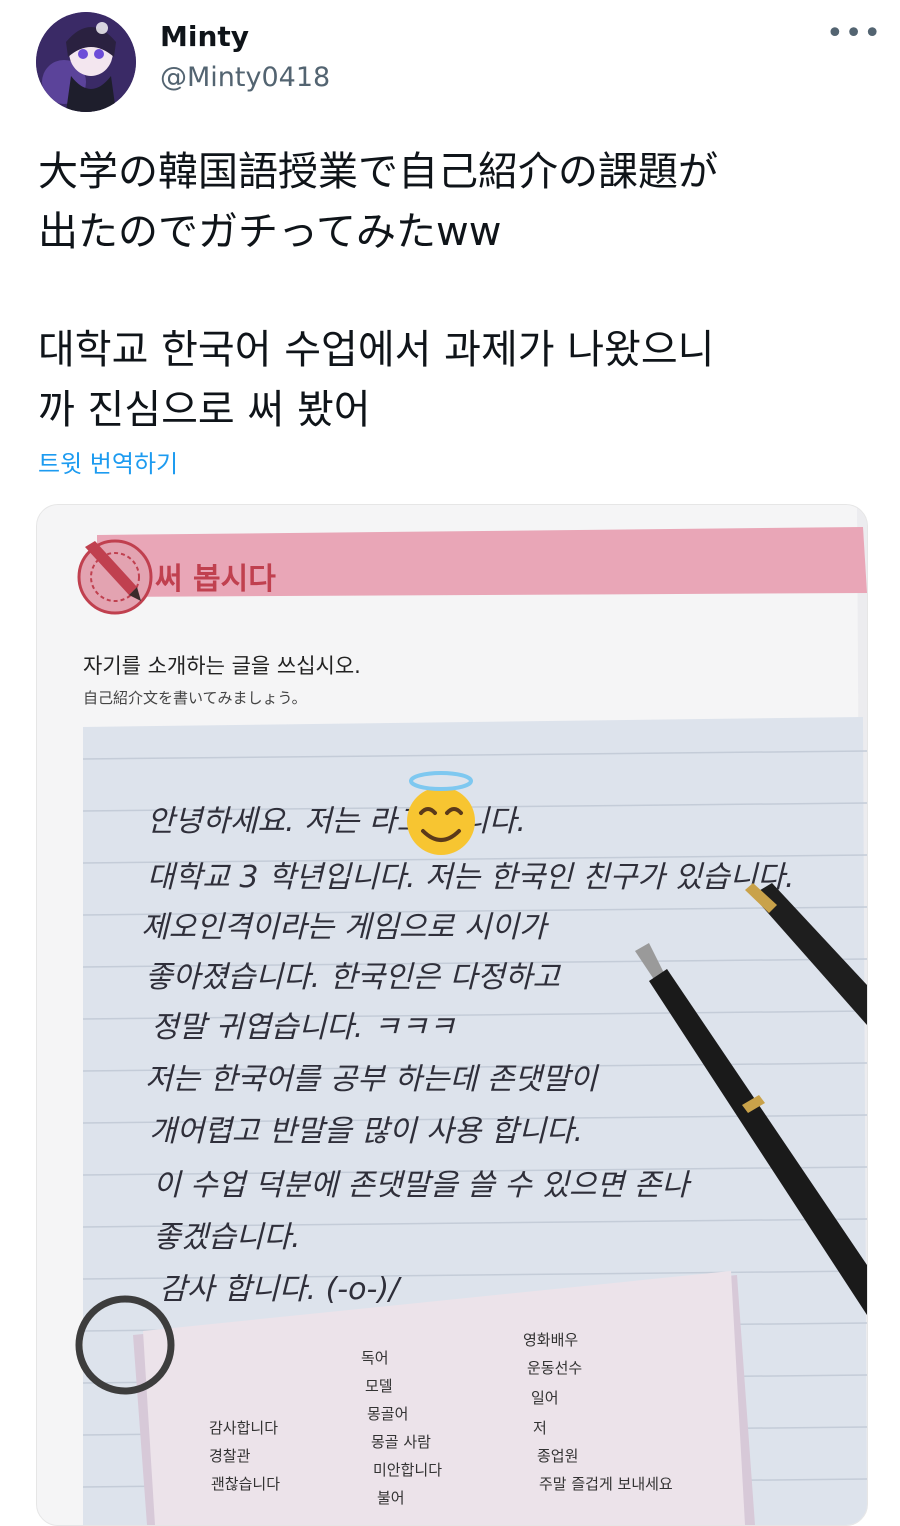 The height and width of the screenshot is (1526, 900). Describe the element at coordinates (204, 36) in the screenshot. I see `display-name: Minty` at that location.